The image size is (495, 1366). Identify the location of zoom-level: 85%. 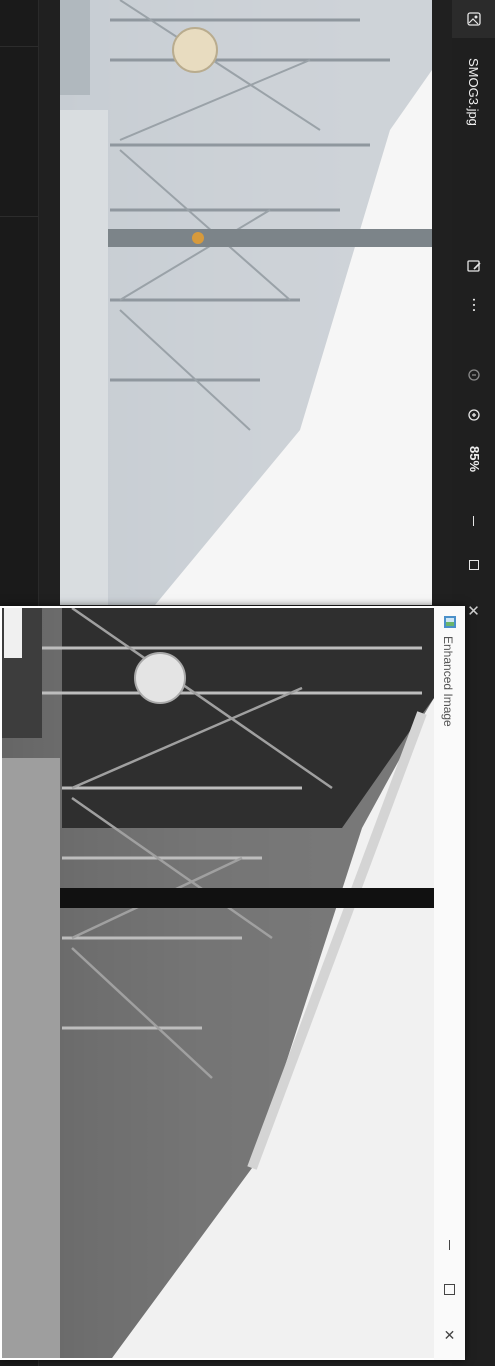
(474, 459).